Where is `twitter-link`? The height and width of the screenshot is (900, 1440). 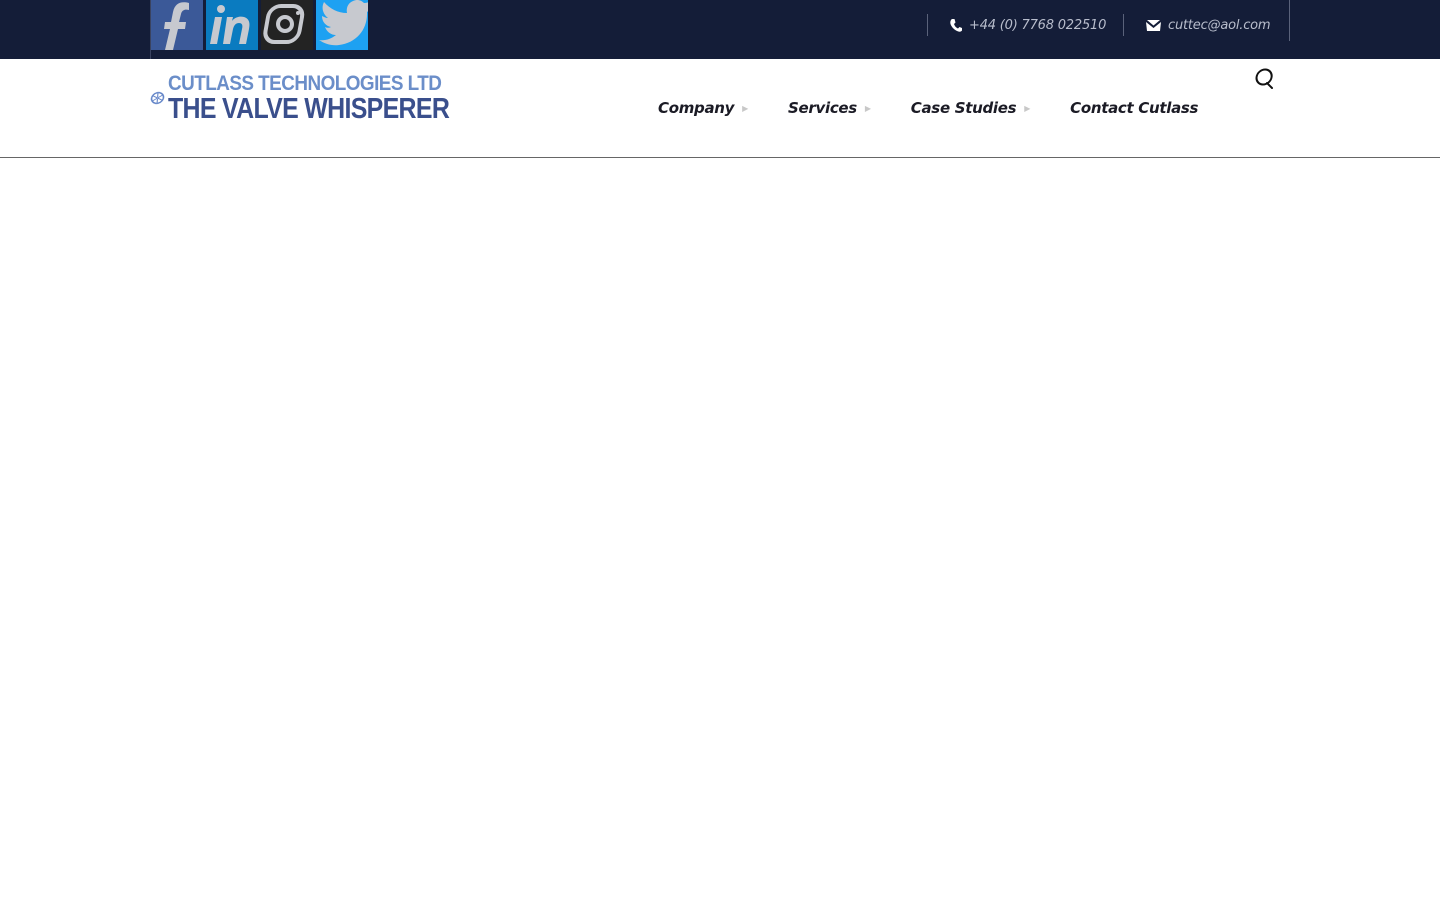 twitter-link is located at coordinates (342, 25).